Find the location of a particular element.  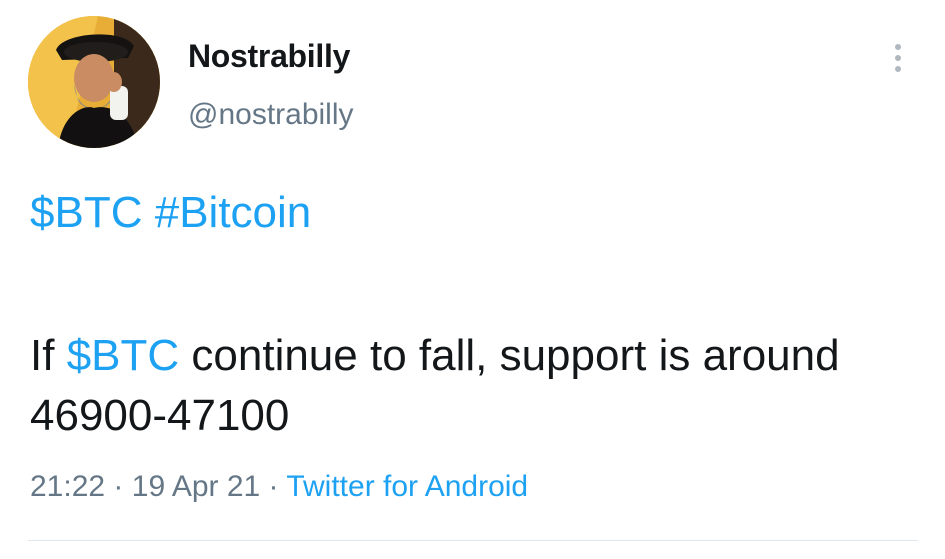

avatar is located at coordinates (94, 82).